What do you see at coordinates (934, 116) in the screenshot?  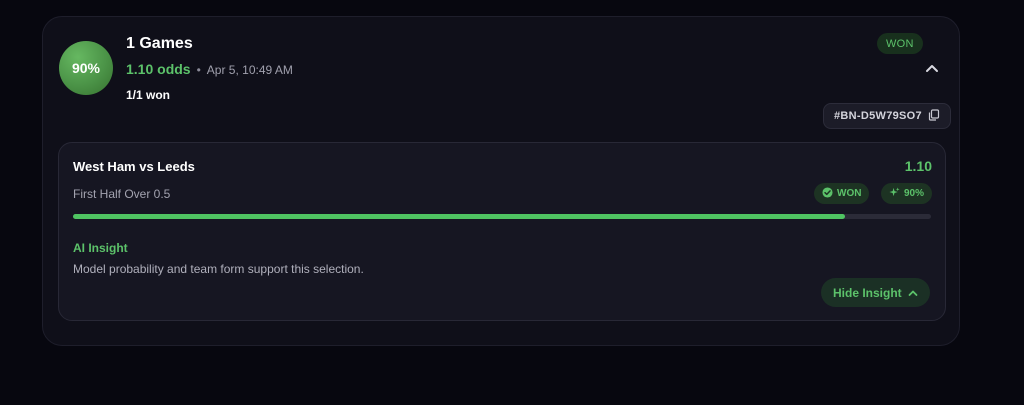 I see `copy-icon` at bounding box center [934, 116].